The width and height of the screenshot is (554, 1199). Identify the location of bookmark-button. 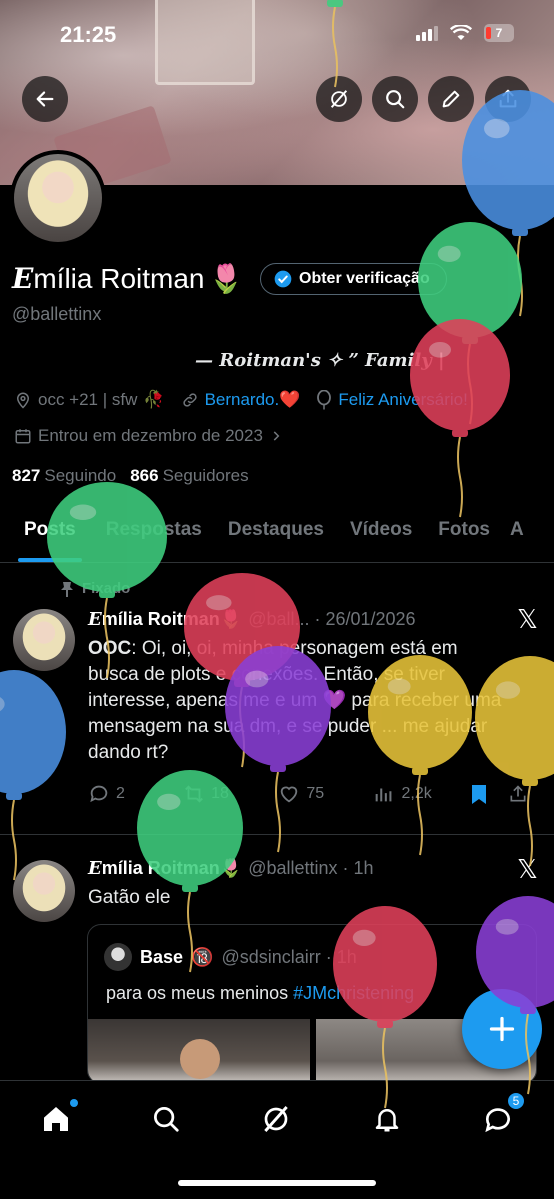
(489, 794).